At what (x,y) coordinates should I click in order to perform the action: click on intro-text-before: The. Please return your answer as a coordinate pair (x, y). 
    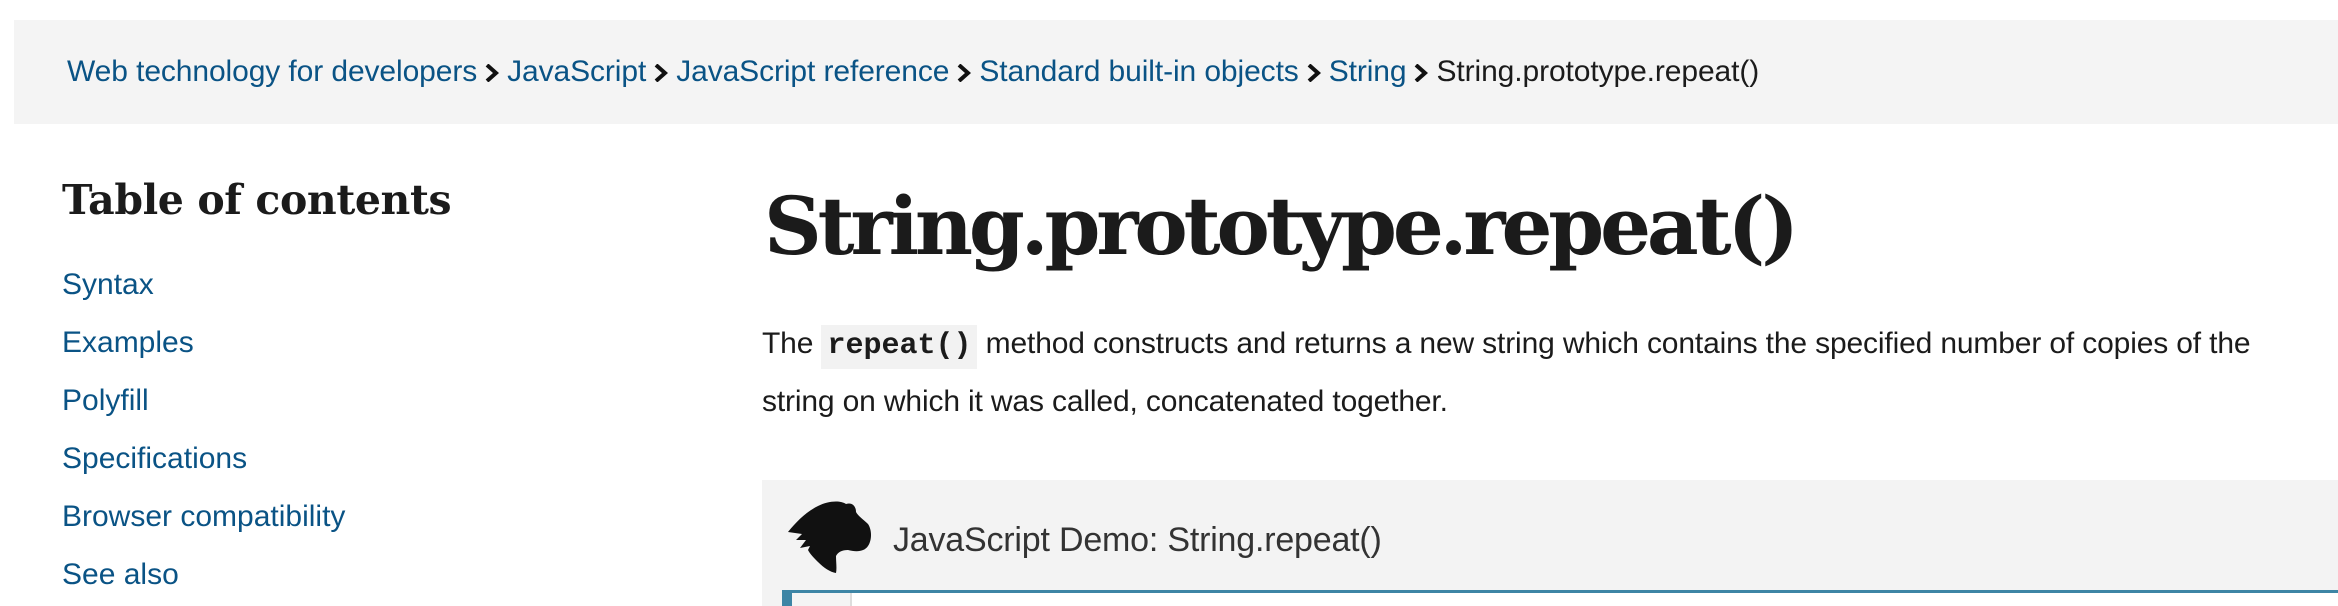
    Looking at the image, I should click on (792, 343).